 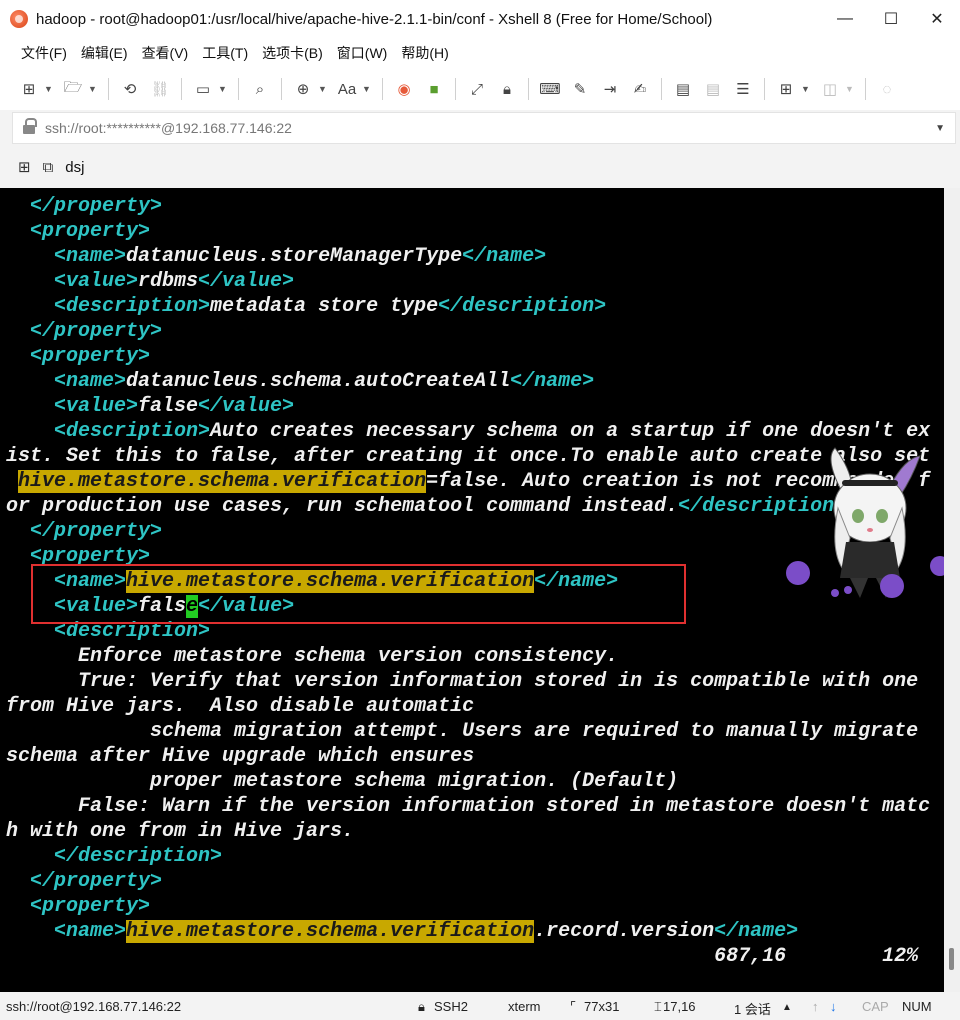 I want to click on lock-icon, so click(x=30, y=126).